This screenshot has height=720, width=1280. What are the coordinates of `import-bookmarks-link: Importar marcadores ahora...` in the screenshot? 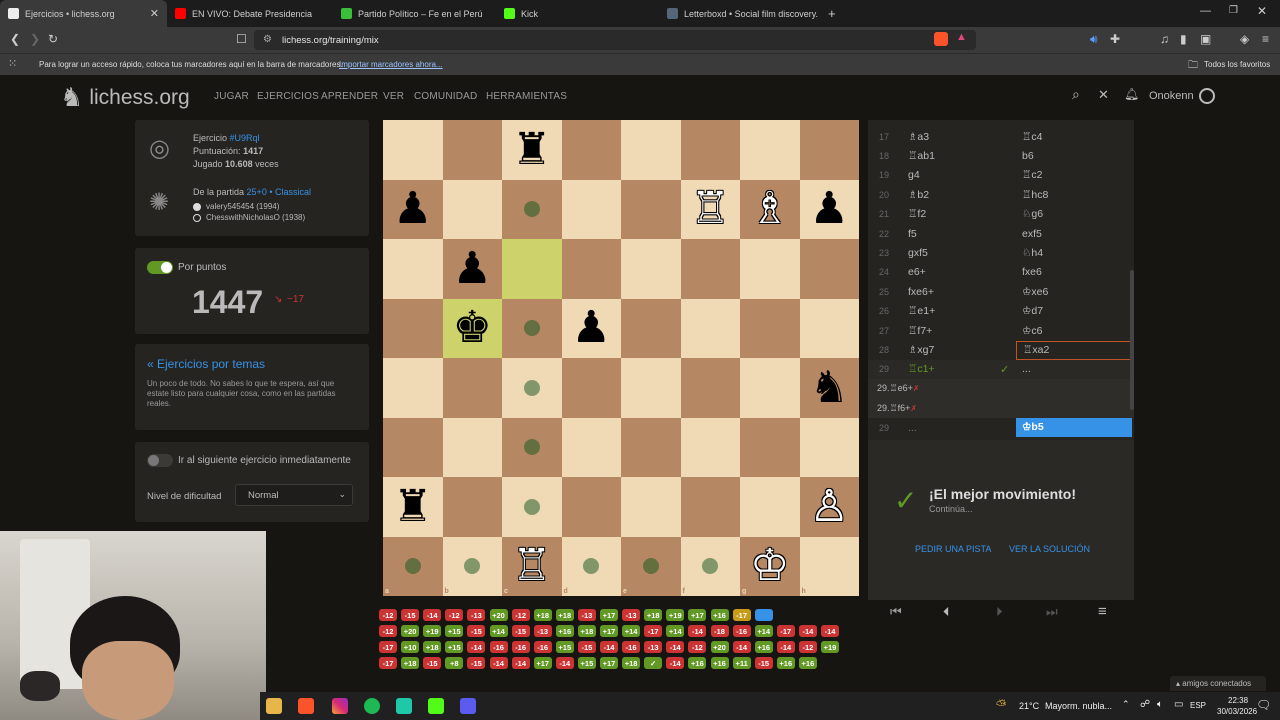 It's located at (391, 64).